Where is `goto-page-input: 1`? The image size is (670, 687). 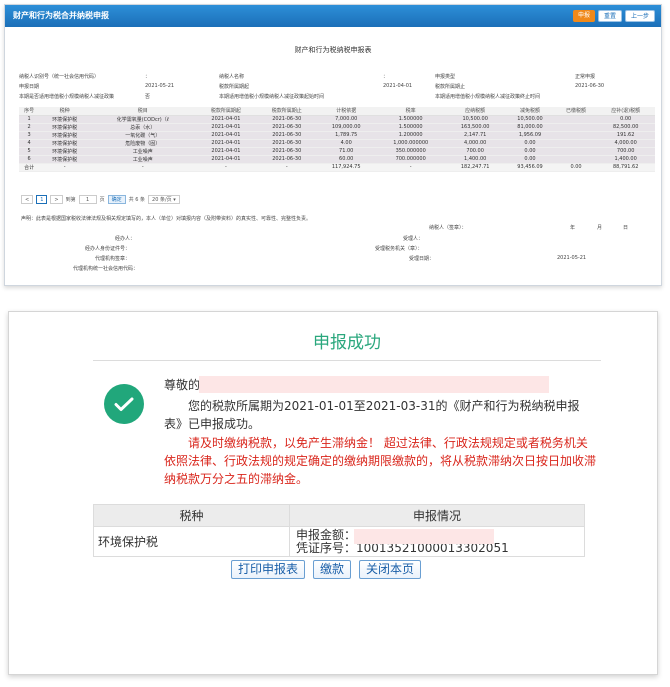 goto-page-input: 1 is located at coordinates (87, 199).